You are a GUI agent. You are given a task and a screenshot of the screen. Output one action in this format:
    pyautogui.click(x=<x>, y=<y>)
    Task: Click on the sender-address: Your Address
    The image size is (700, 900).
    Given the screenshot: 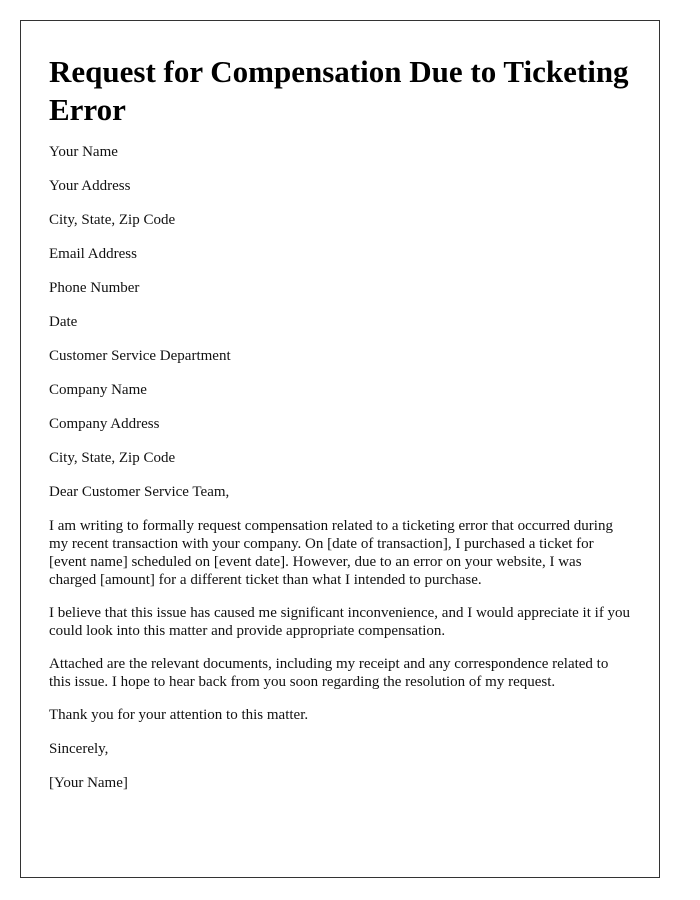 What is the action you would take?
    pyautogui.click(x=90, y=186)
    